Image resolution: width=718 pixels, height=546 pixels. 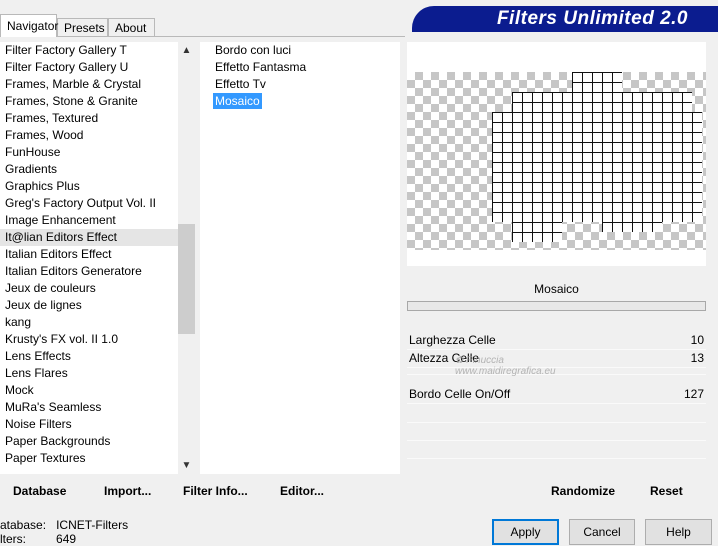 What do you see at coordinates (186, 50) in the screenshot?
I see `scroll-up-icon: ▲` at bounding box center [186, 50].